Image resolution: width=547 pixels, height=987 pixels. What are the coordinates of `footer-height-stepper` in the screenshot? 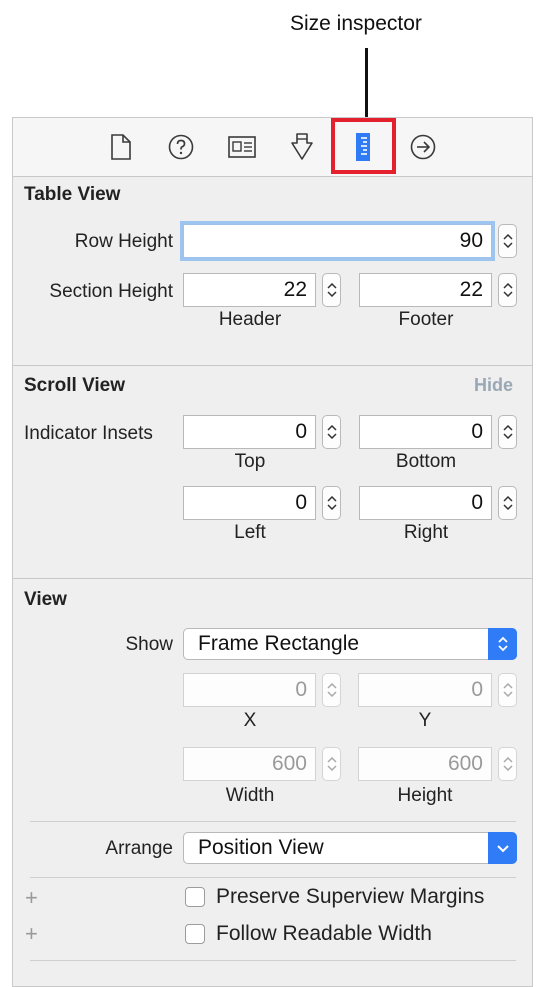 It's located at (507, 290).